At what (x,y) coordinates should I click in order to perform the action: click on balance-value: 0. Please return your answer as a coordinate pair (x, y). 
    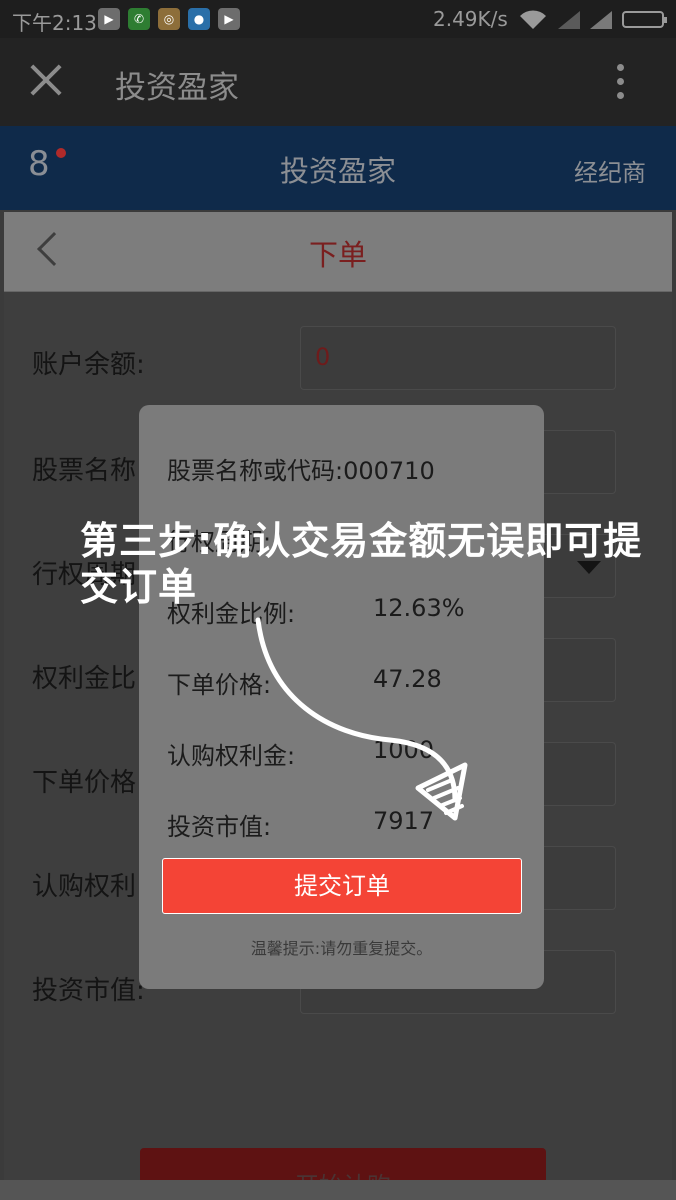
    Looking at the image, I should click on (323, 357).